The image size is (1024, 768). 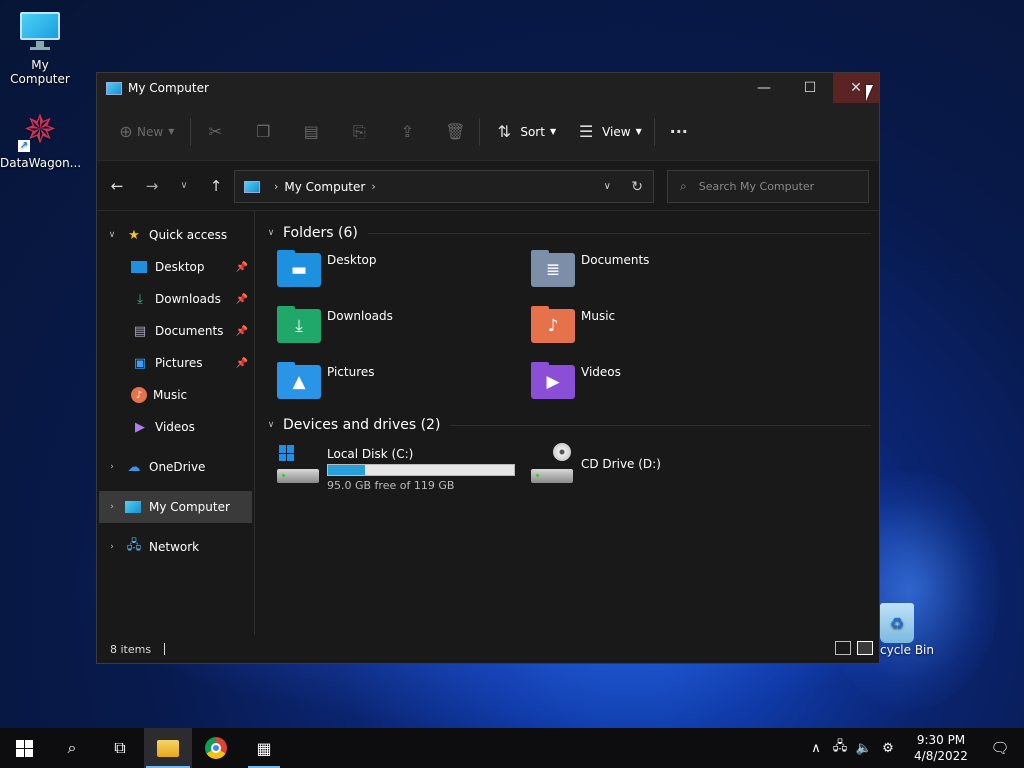 I want to click on sidebar-item-downloads: ⤓ Downloads 📌, so click(x=175, y=299).